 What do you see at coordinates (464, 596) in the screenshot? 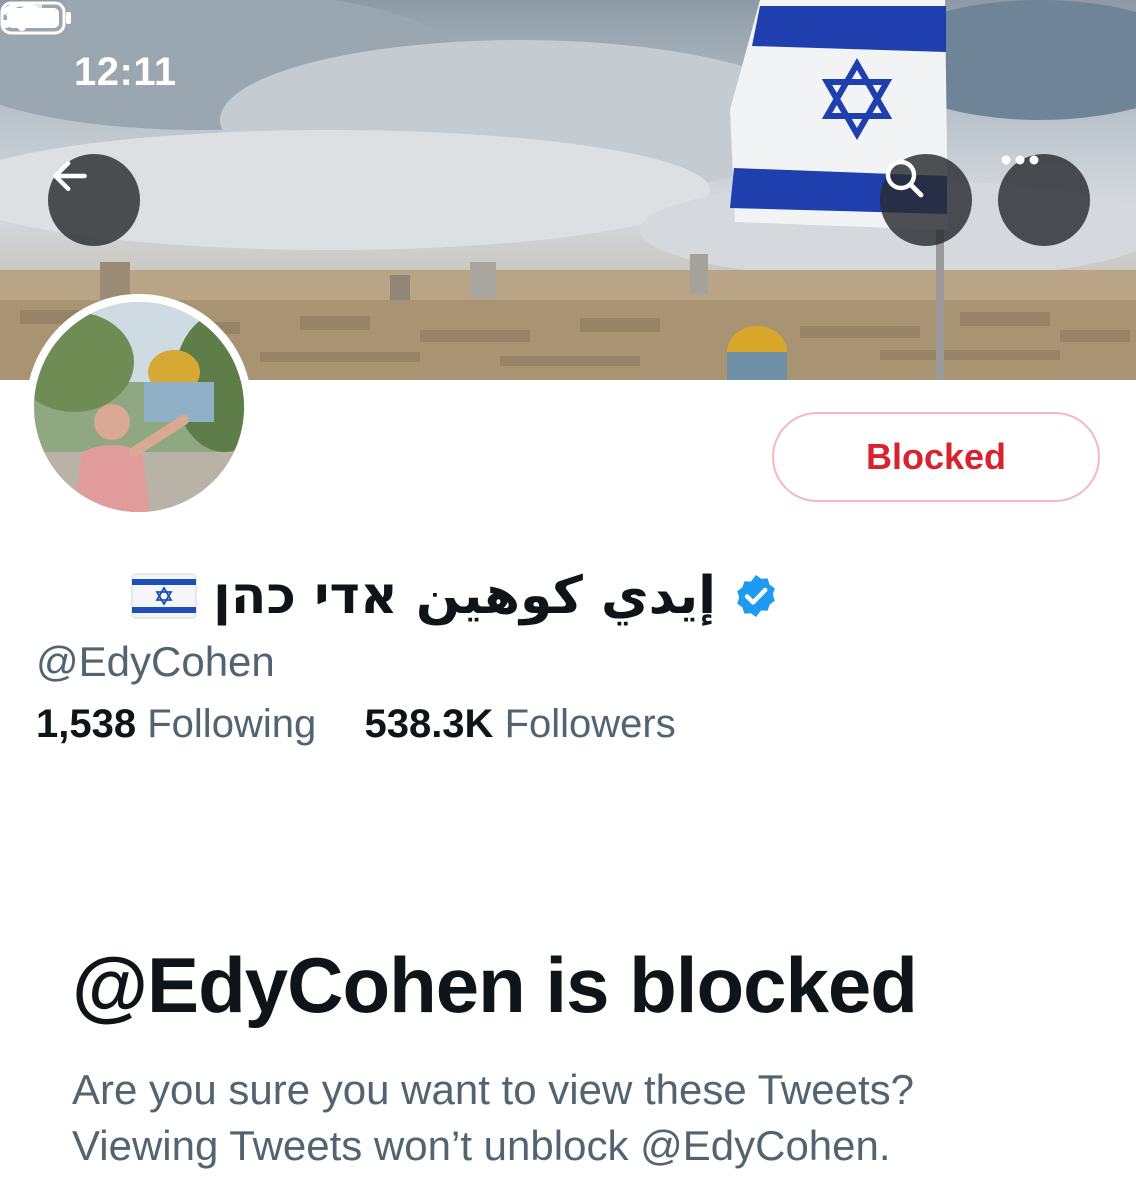
I see `display-name: إيدي كوهين אדי כהן` at bounding box center [464, 596].